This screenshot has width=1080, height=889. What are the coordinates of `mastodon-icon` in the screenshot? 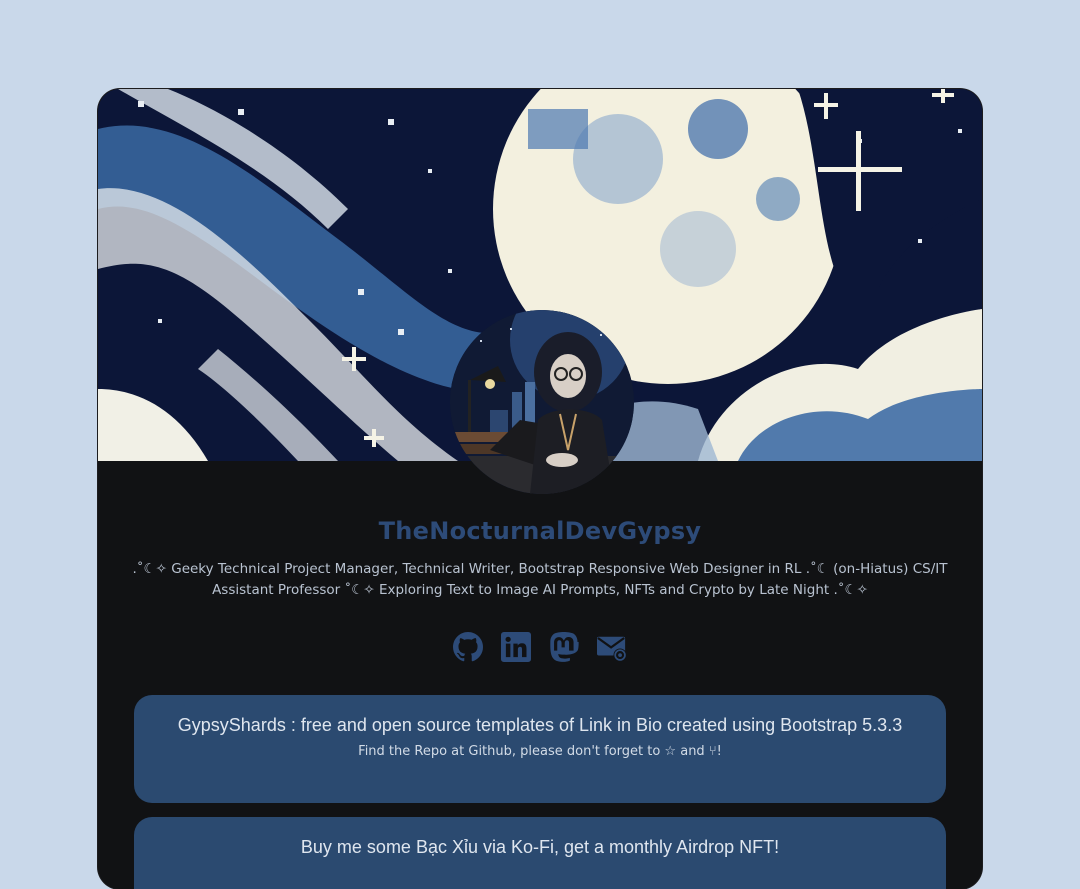 It's located at (564, 647).